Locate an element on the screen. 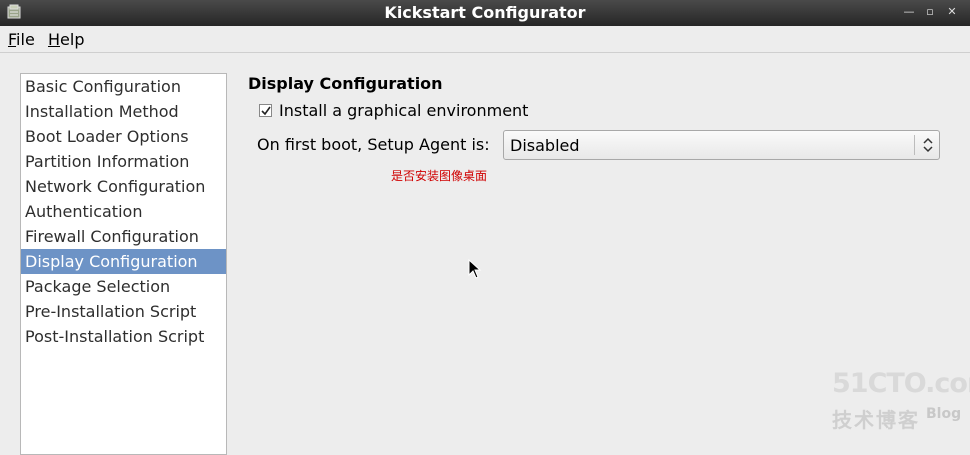 The image size is (970, 455). menu-help-mnemonic: H is located at coordinates (54, 39).